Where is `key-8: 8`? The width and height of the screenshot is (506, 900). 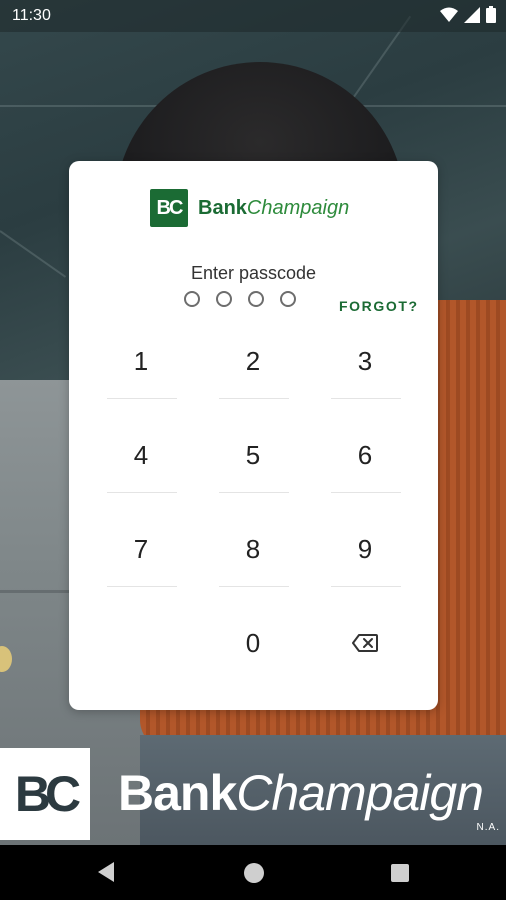
key-8: 8 is located at coordinates (253, 549).